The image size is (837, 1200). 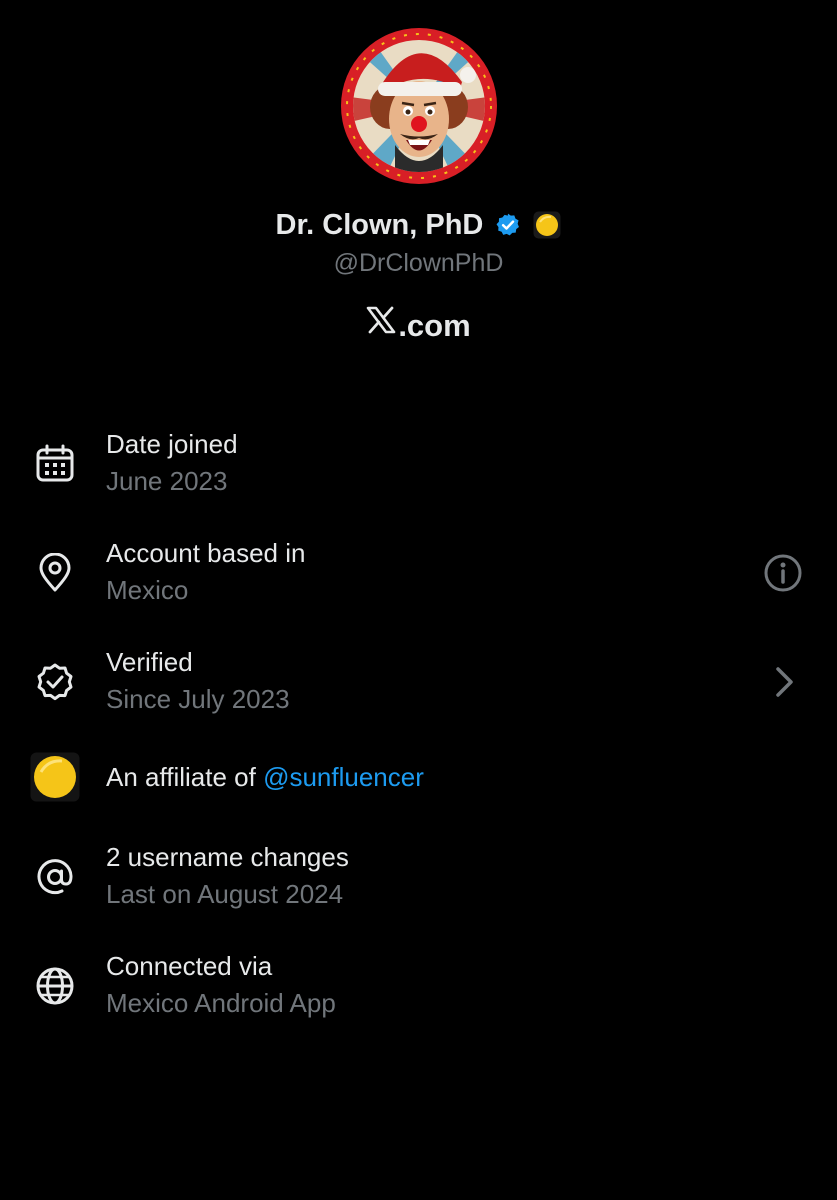 What do you see at coordinates (147, 590) in the screenshot?
I see `row-value: Mexico` at bounding box center [147, 590].